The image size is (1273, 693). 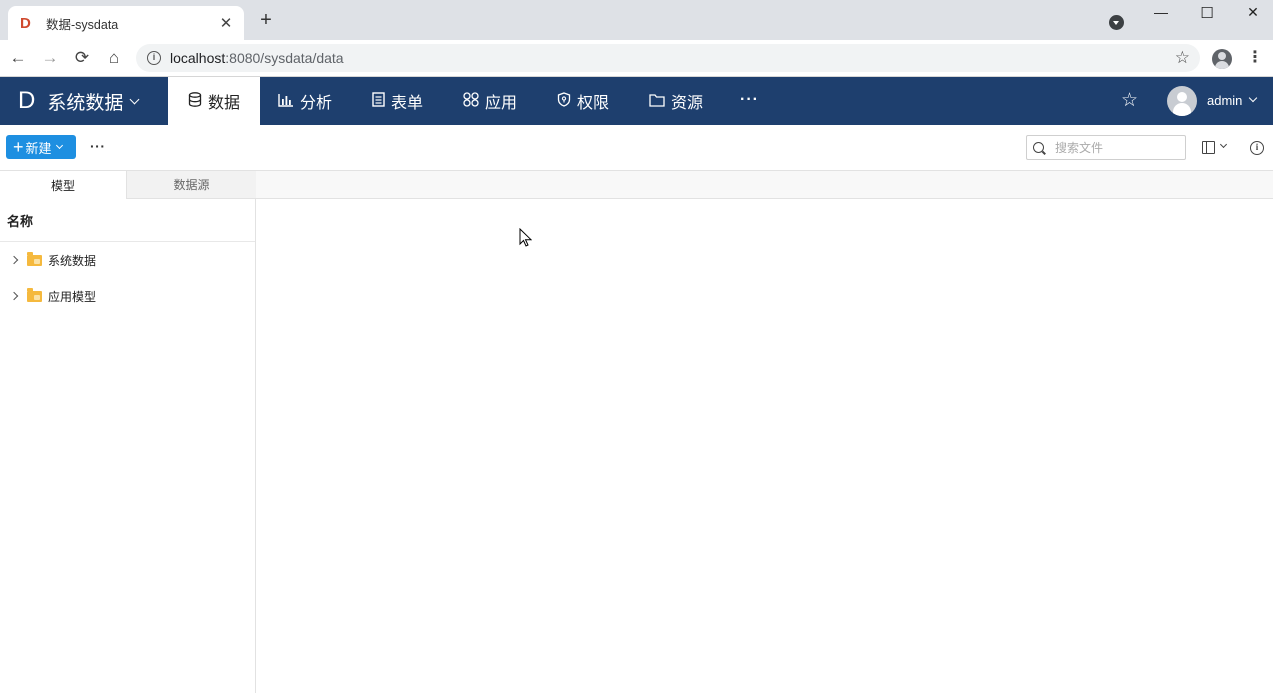 I want to click on tree-item-label: 系统数据, so click(x=72, y=260).